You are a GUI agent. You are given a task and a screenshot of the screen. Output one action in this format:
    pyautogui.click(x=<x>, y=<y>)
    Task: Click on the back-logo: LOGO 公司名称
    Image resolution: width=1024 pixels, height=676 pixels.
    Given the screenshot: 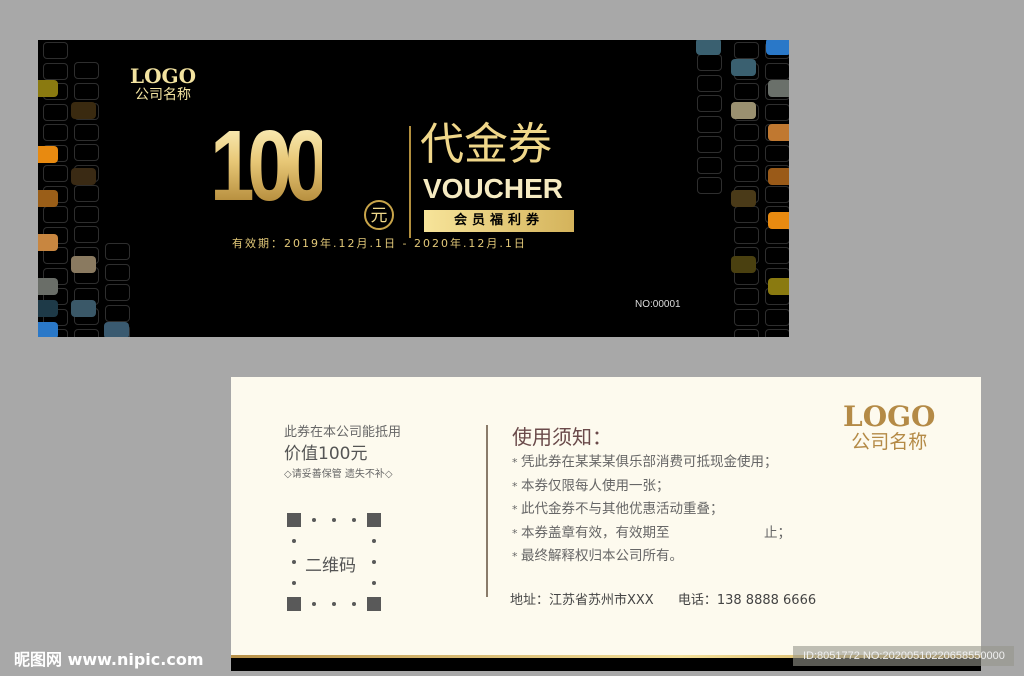 What is the action you would take?
    pyautogui.click(x=889, y=427)
    